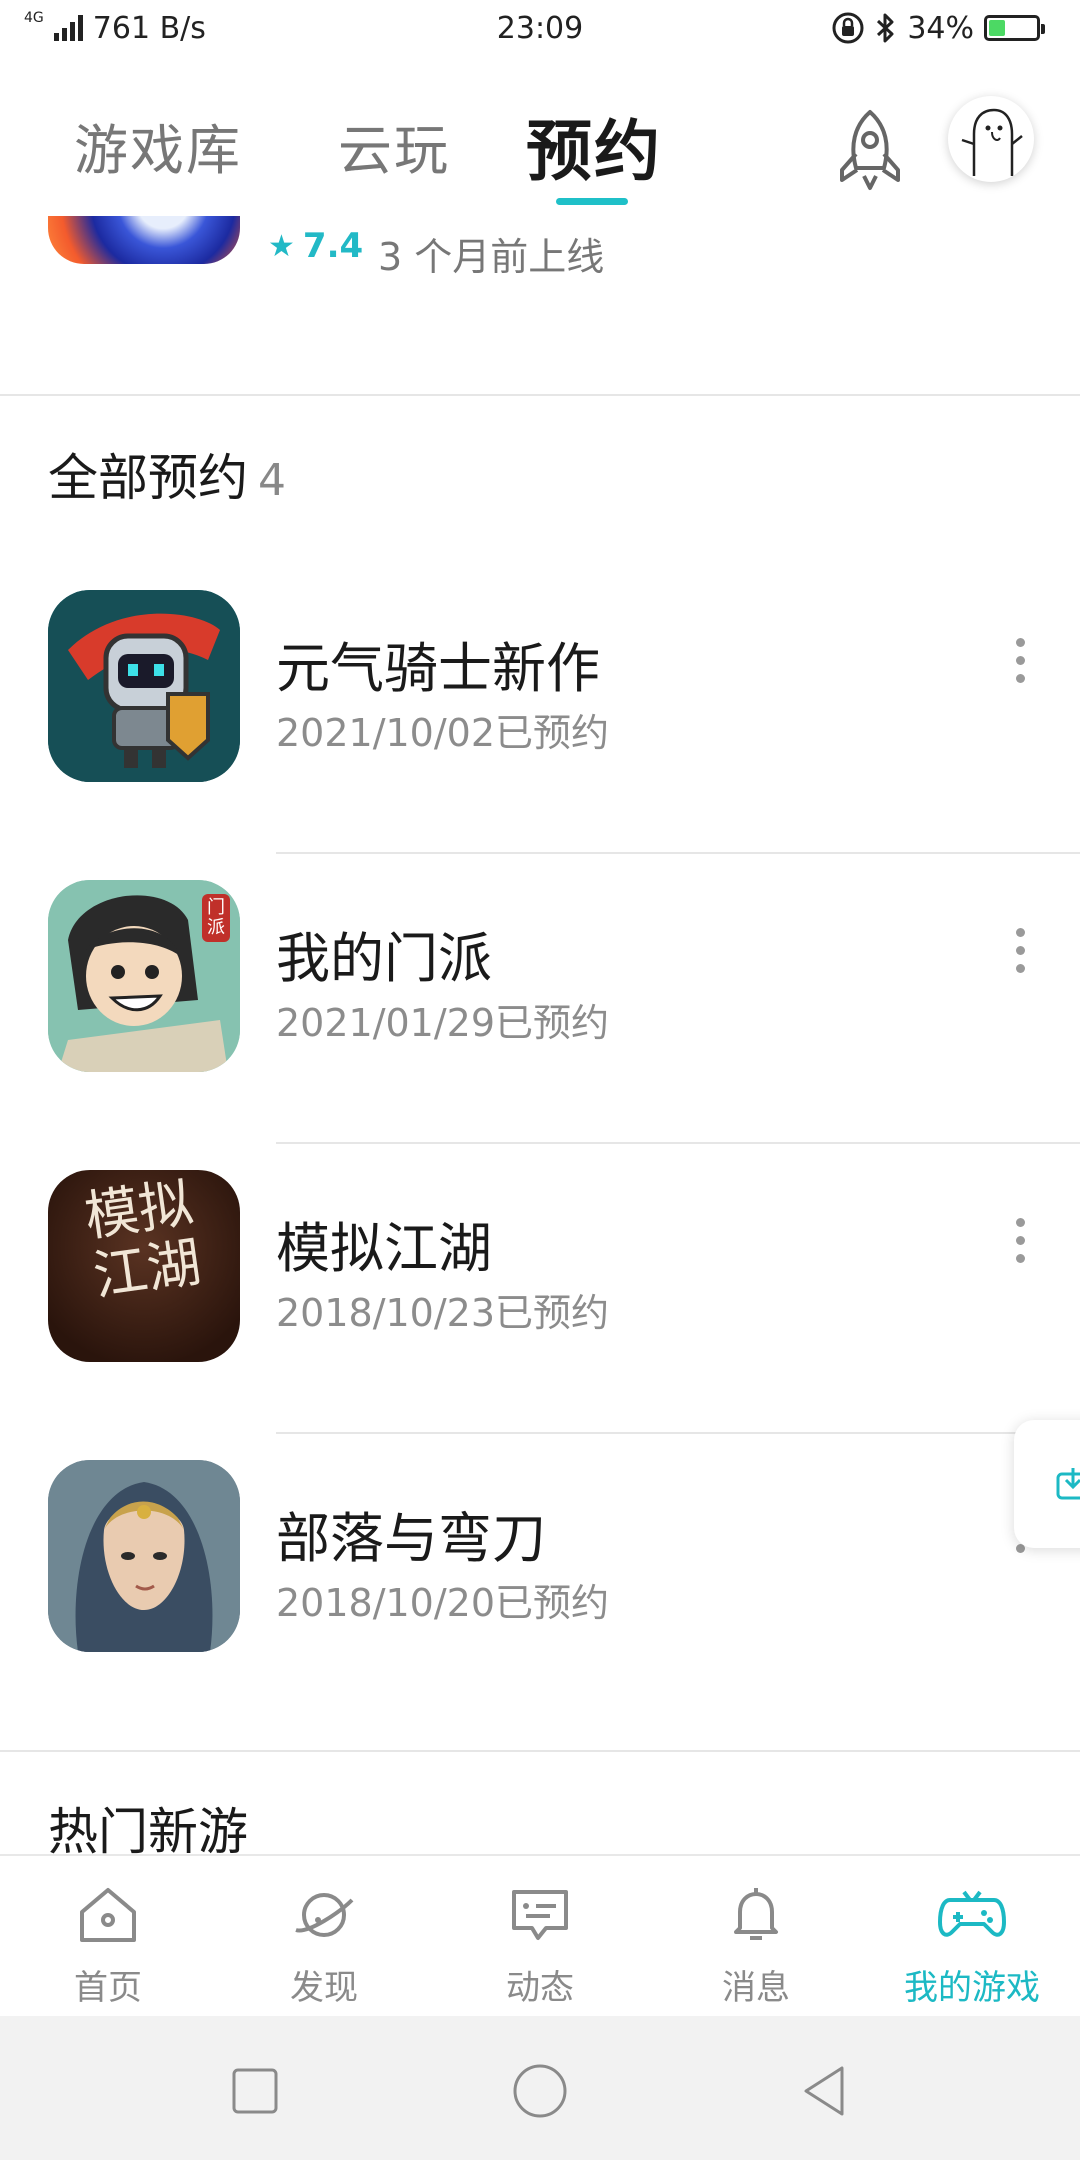 The height and width of the screenshot is (2160, 1080). I want to click on reservation-date: 2018/10/23已预约, so click(443, 1313).